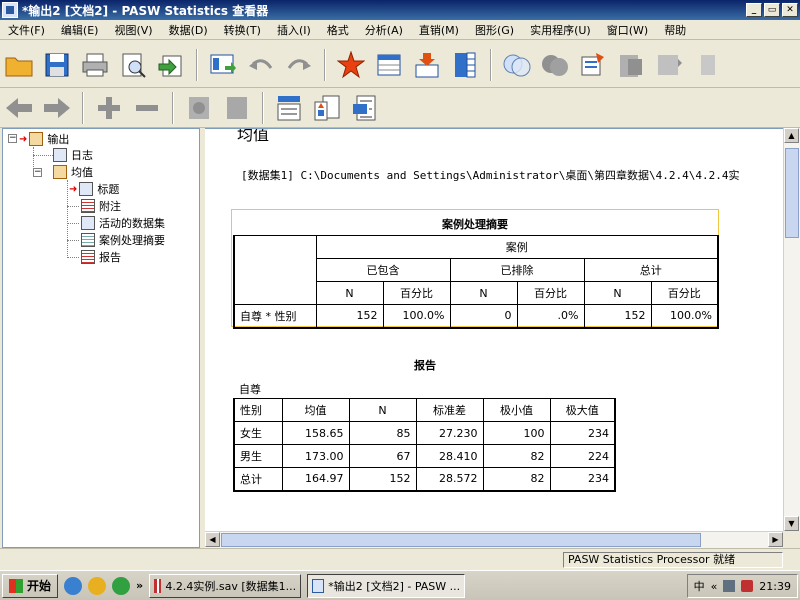 Image resolution: width=800 pixels, height=600 pixels. I want to click on goto-case-icon, so click(351, 65).